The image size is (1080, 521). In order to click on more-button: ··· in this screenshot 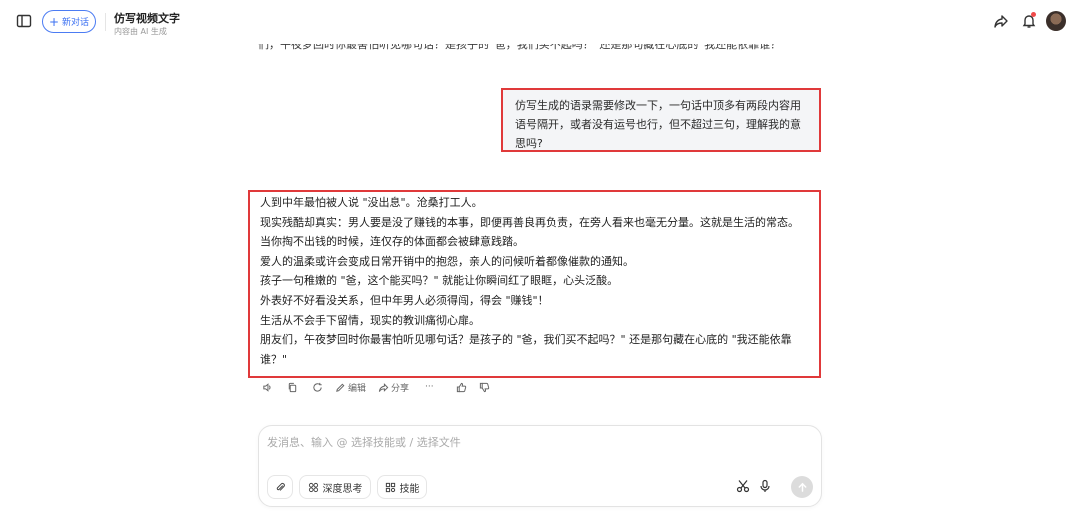, I will do `click(429, 387)`.